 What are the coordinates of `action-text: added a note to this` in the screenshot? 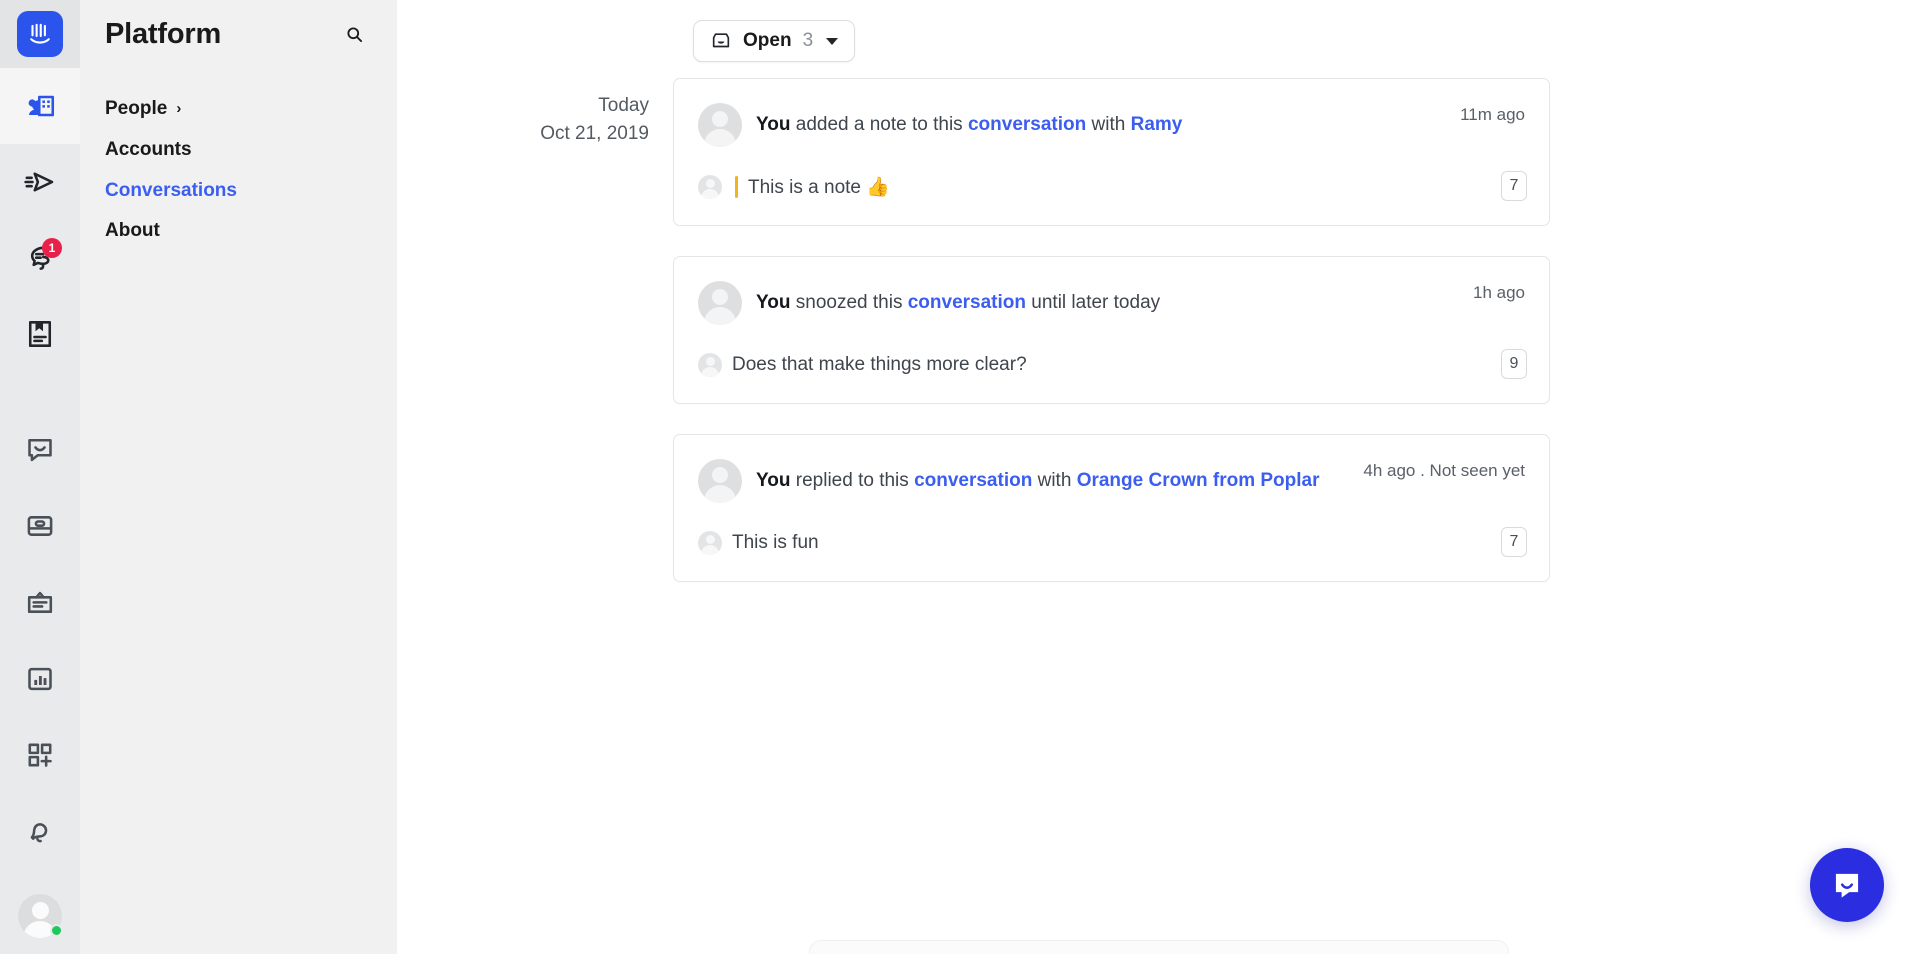 It's located at (879, 125).